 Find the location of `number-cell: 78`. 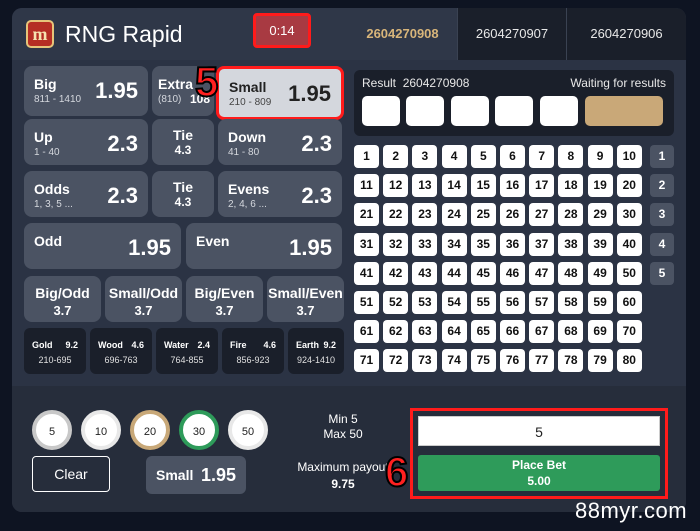

number-cell: 78 is located at coordinates (571, 361).